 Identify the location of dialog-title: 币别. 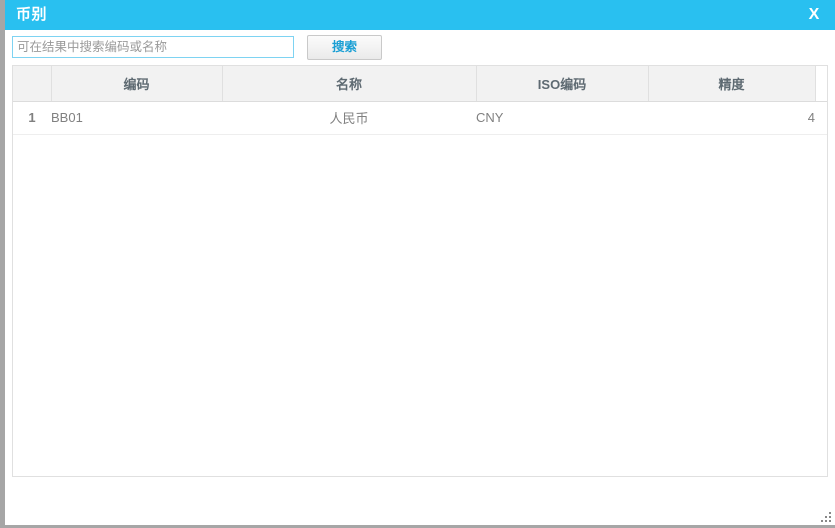
(32, 14).